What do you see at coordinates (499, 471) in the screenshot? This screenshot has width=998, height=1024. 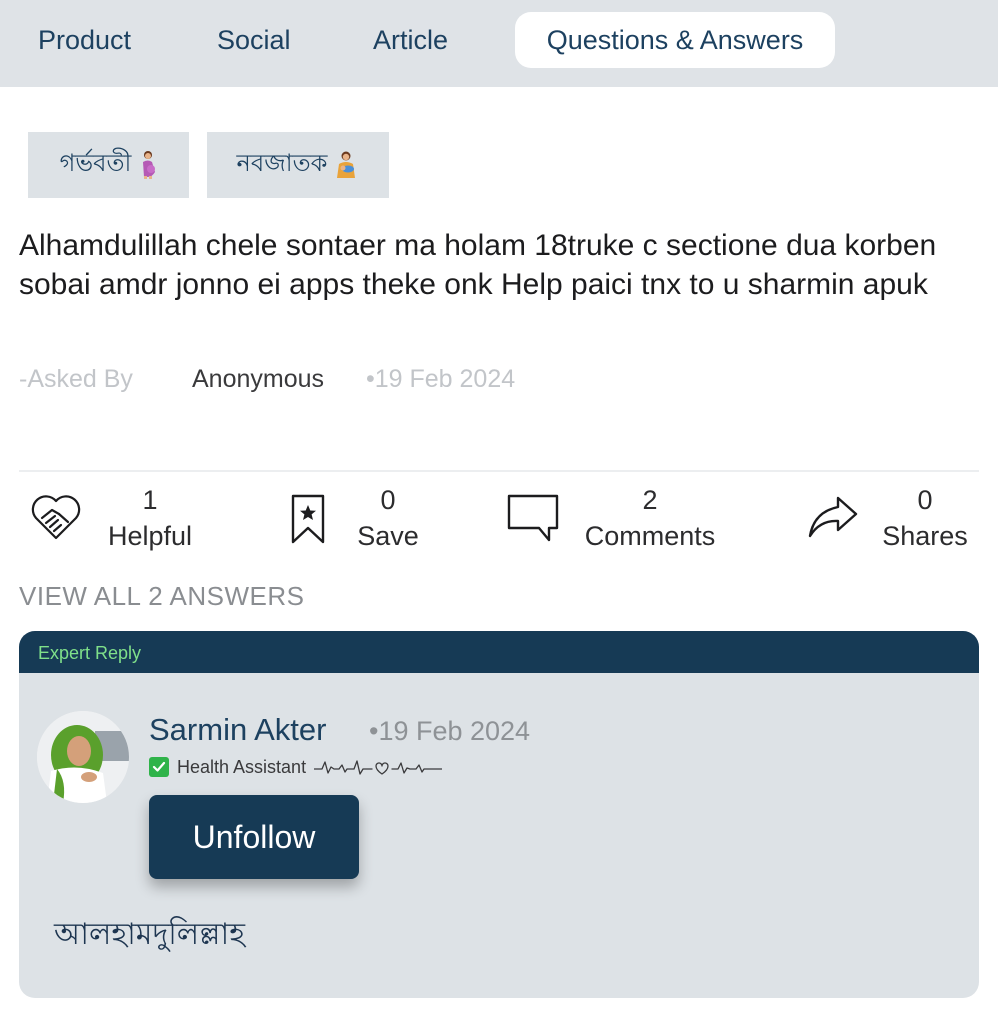 I see `divider` at bounding box center [499, 471].